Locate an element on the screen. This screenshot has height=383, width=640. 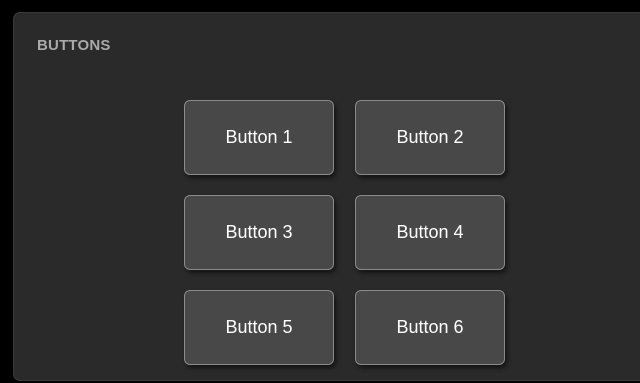
panel-title: BUTTONS is located at coordinates (74, 45).